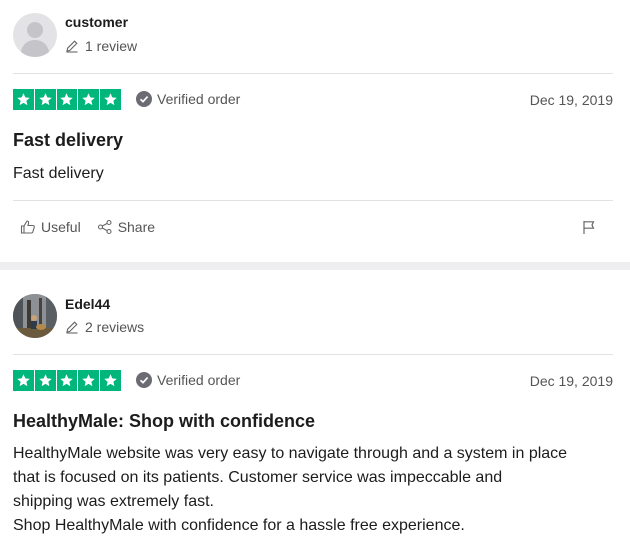 Image resolution: width=630 pixels, height=546 pixels. I want to click on useful-button: Useful, so click(50, 227).